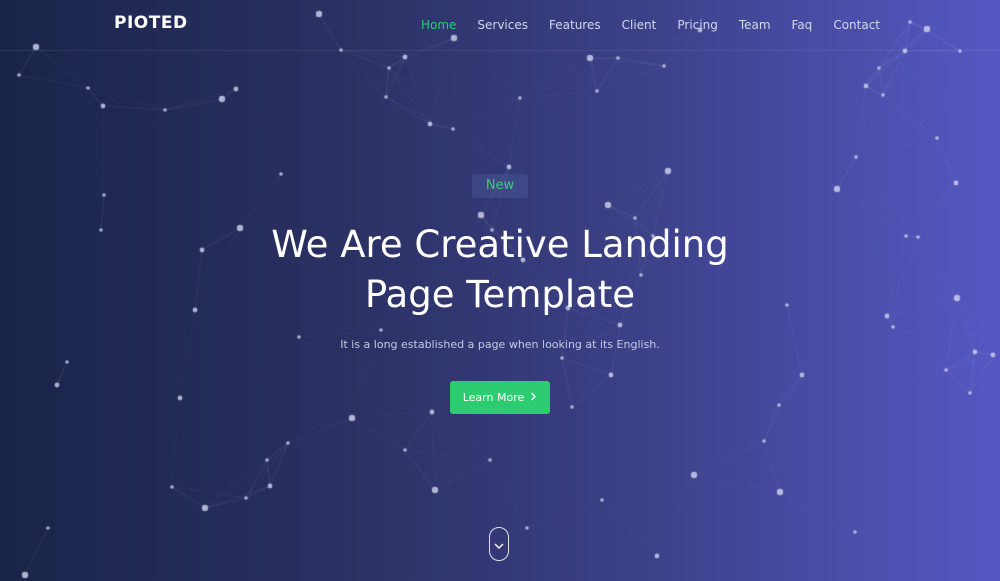 The height and width of the screenshot is (581, 1000). Describe the element at coordinates (500, 294) in the screenshot. I see `hero-title-line2: Page Template` at that location.